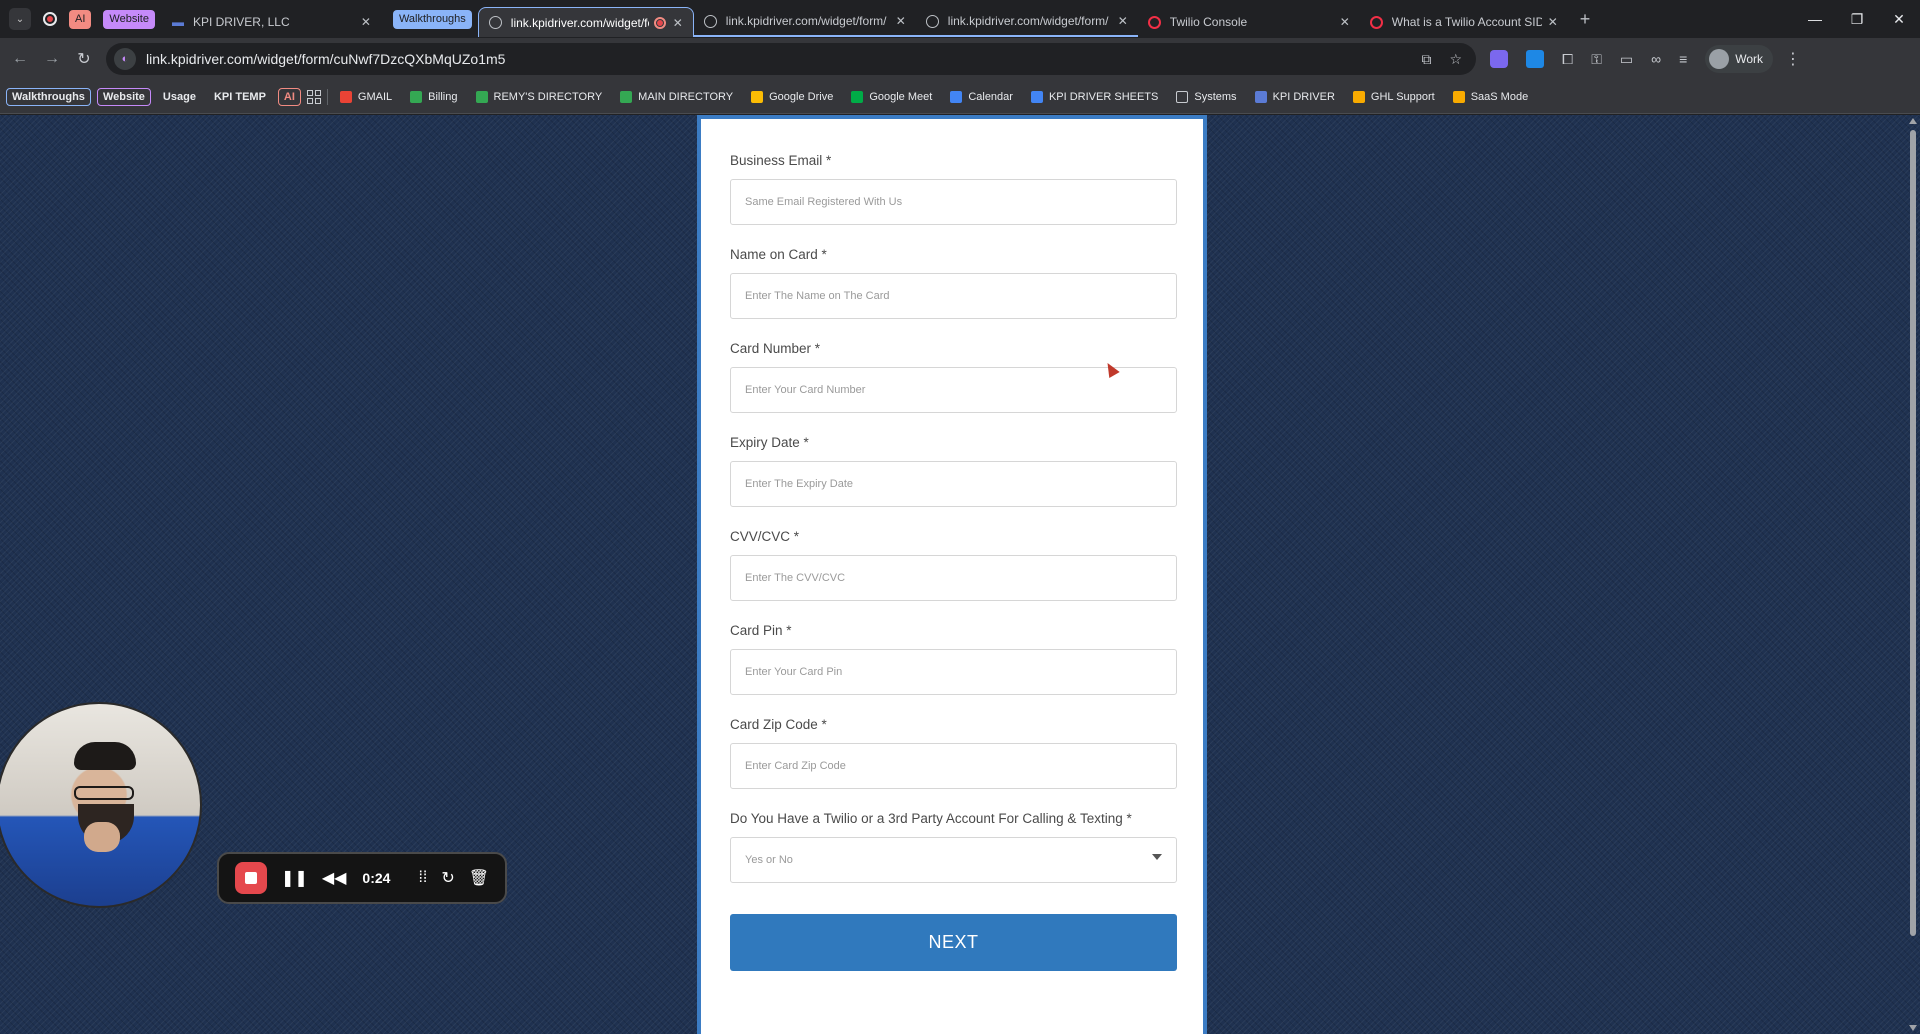 Image resolution: width=1920 pixels, height=1034 pixels. What do you see at coordinates (123, 96) in the screenshot?
I see `bookmark-group-website: Website` at bounding box center [123, 96].